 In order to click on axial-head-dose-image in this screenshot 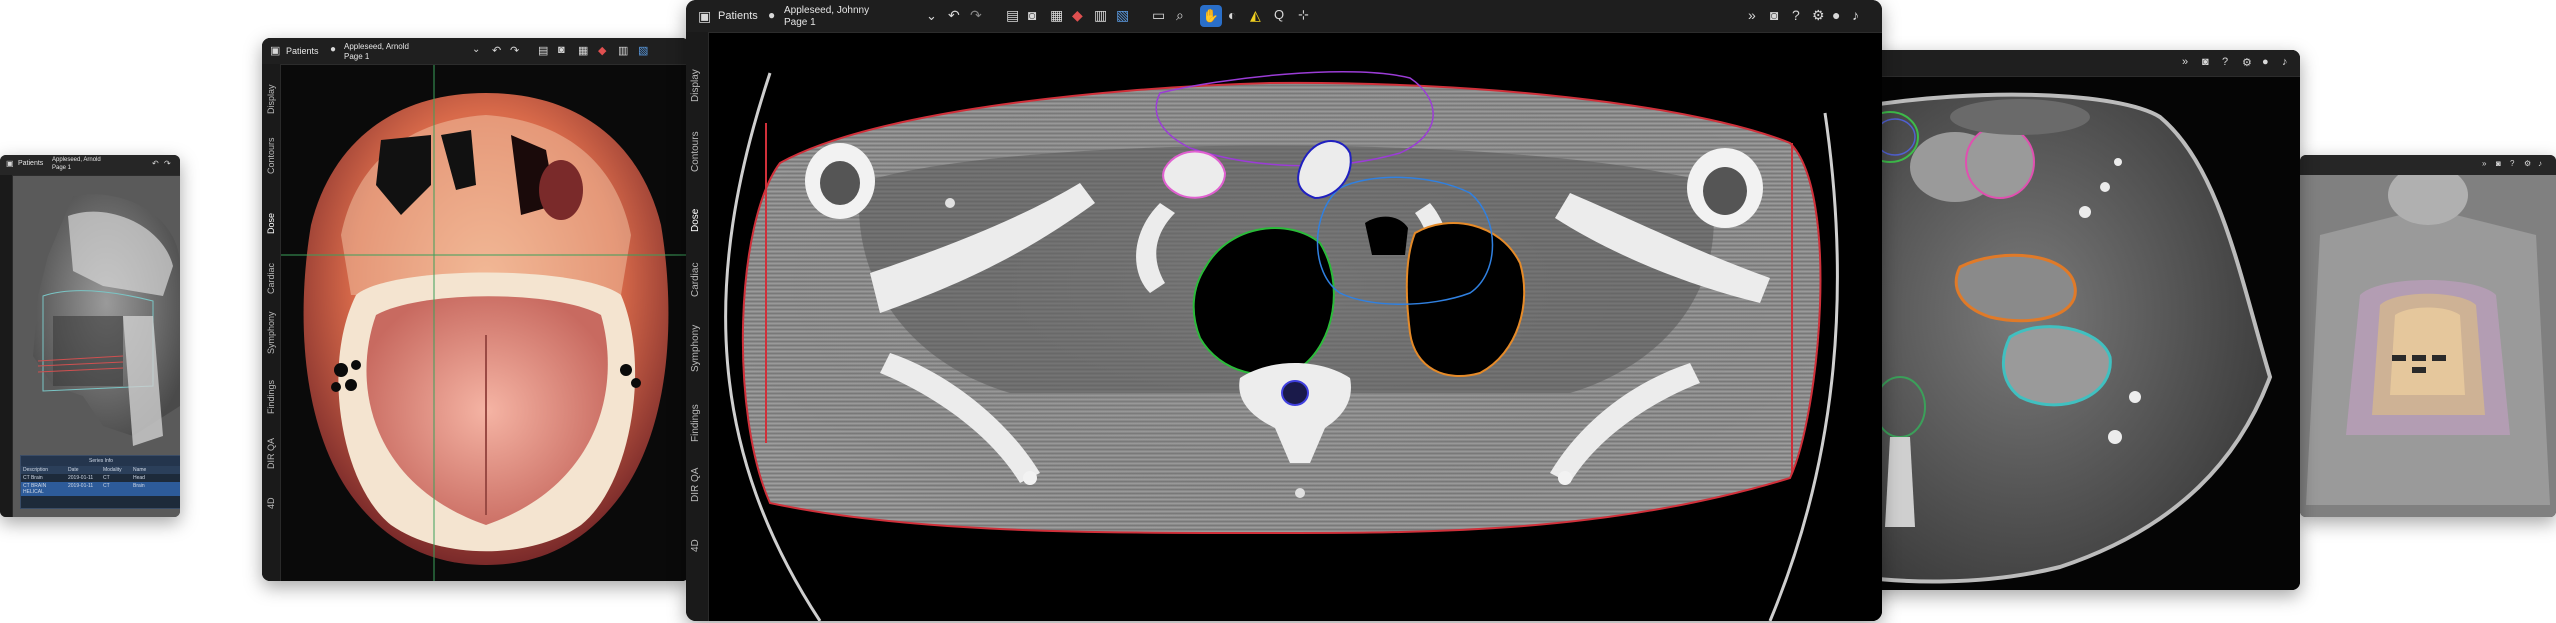, I will do `click(485, 323)`.